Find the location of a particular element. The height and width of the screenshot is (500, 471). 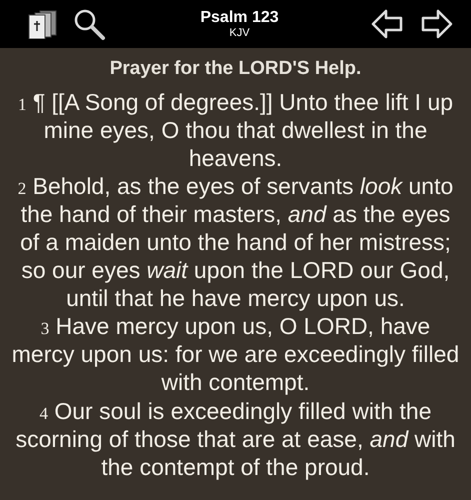

back-arrow-icon is located at coordinates (388, 24).